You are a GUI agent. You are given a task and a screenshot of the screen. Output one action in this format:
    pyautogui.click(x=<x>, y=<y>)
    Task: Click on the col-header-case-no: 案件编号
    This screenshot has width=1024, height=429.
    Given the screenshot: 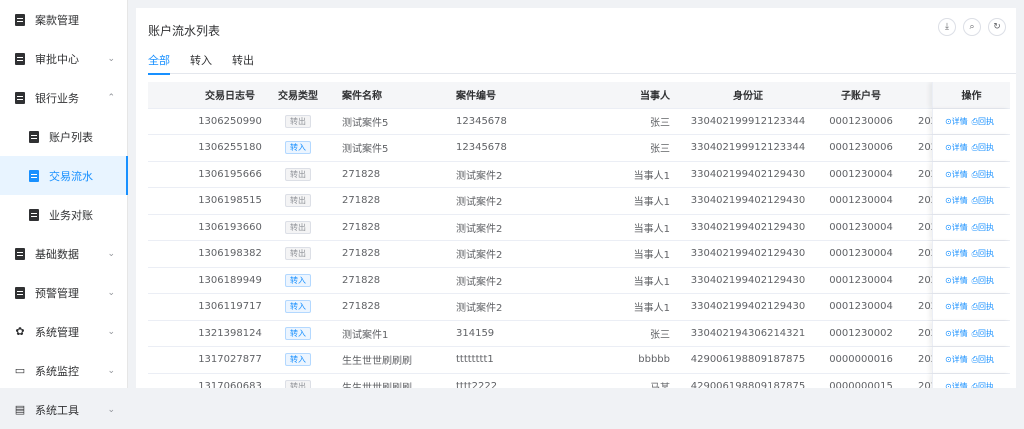 What is the action you would take?
    pyautogui.click(x=506, y=95)
    